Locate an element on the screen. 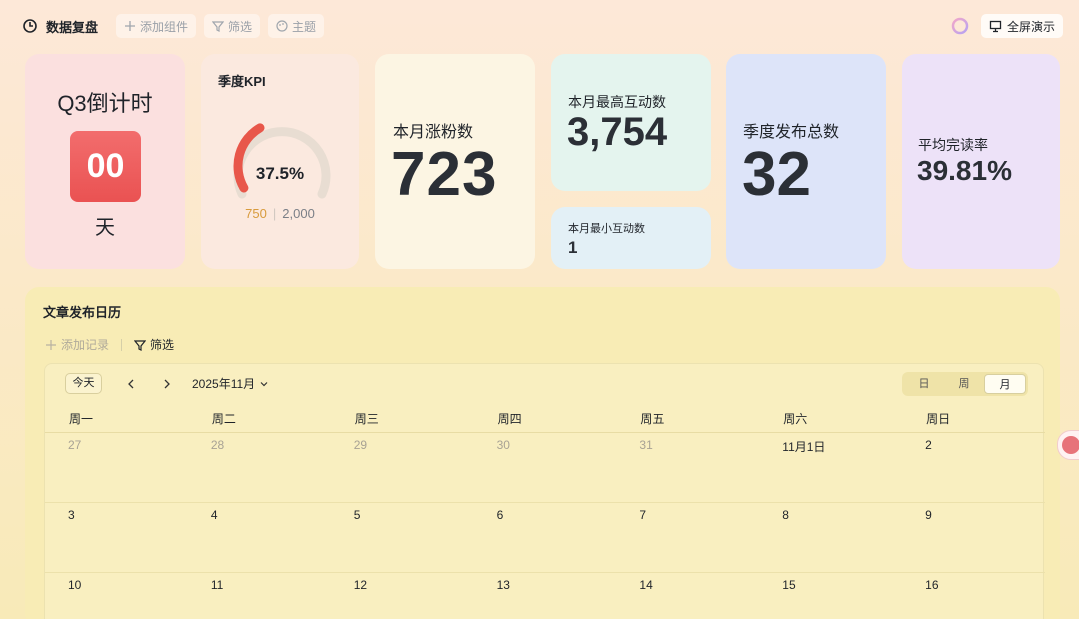 The image size is (1079, 619). add-record-button: 添加记录 is located at coordinates (77, 344).